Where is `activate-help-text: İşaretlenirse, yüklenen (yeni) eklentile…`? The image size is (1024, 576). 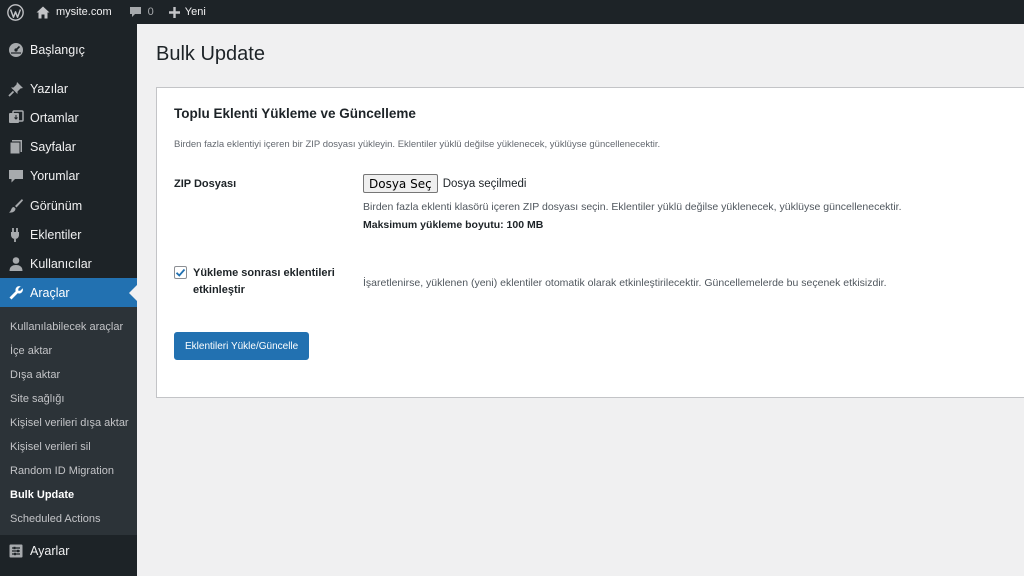
activate-help-text: İşaretlenirse, yüklenen (yeni) eklentile… is located at coordinates (625, 283).